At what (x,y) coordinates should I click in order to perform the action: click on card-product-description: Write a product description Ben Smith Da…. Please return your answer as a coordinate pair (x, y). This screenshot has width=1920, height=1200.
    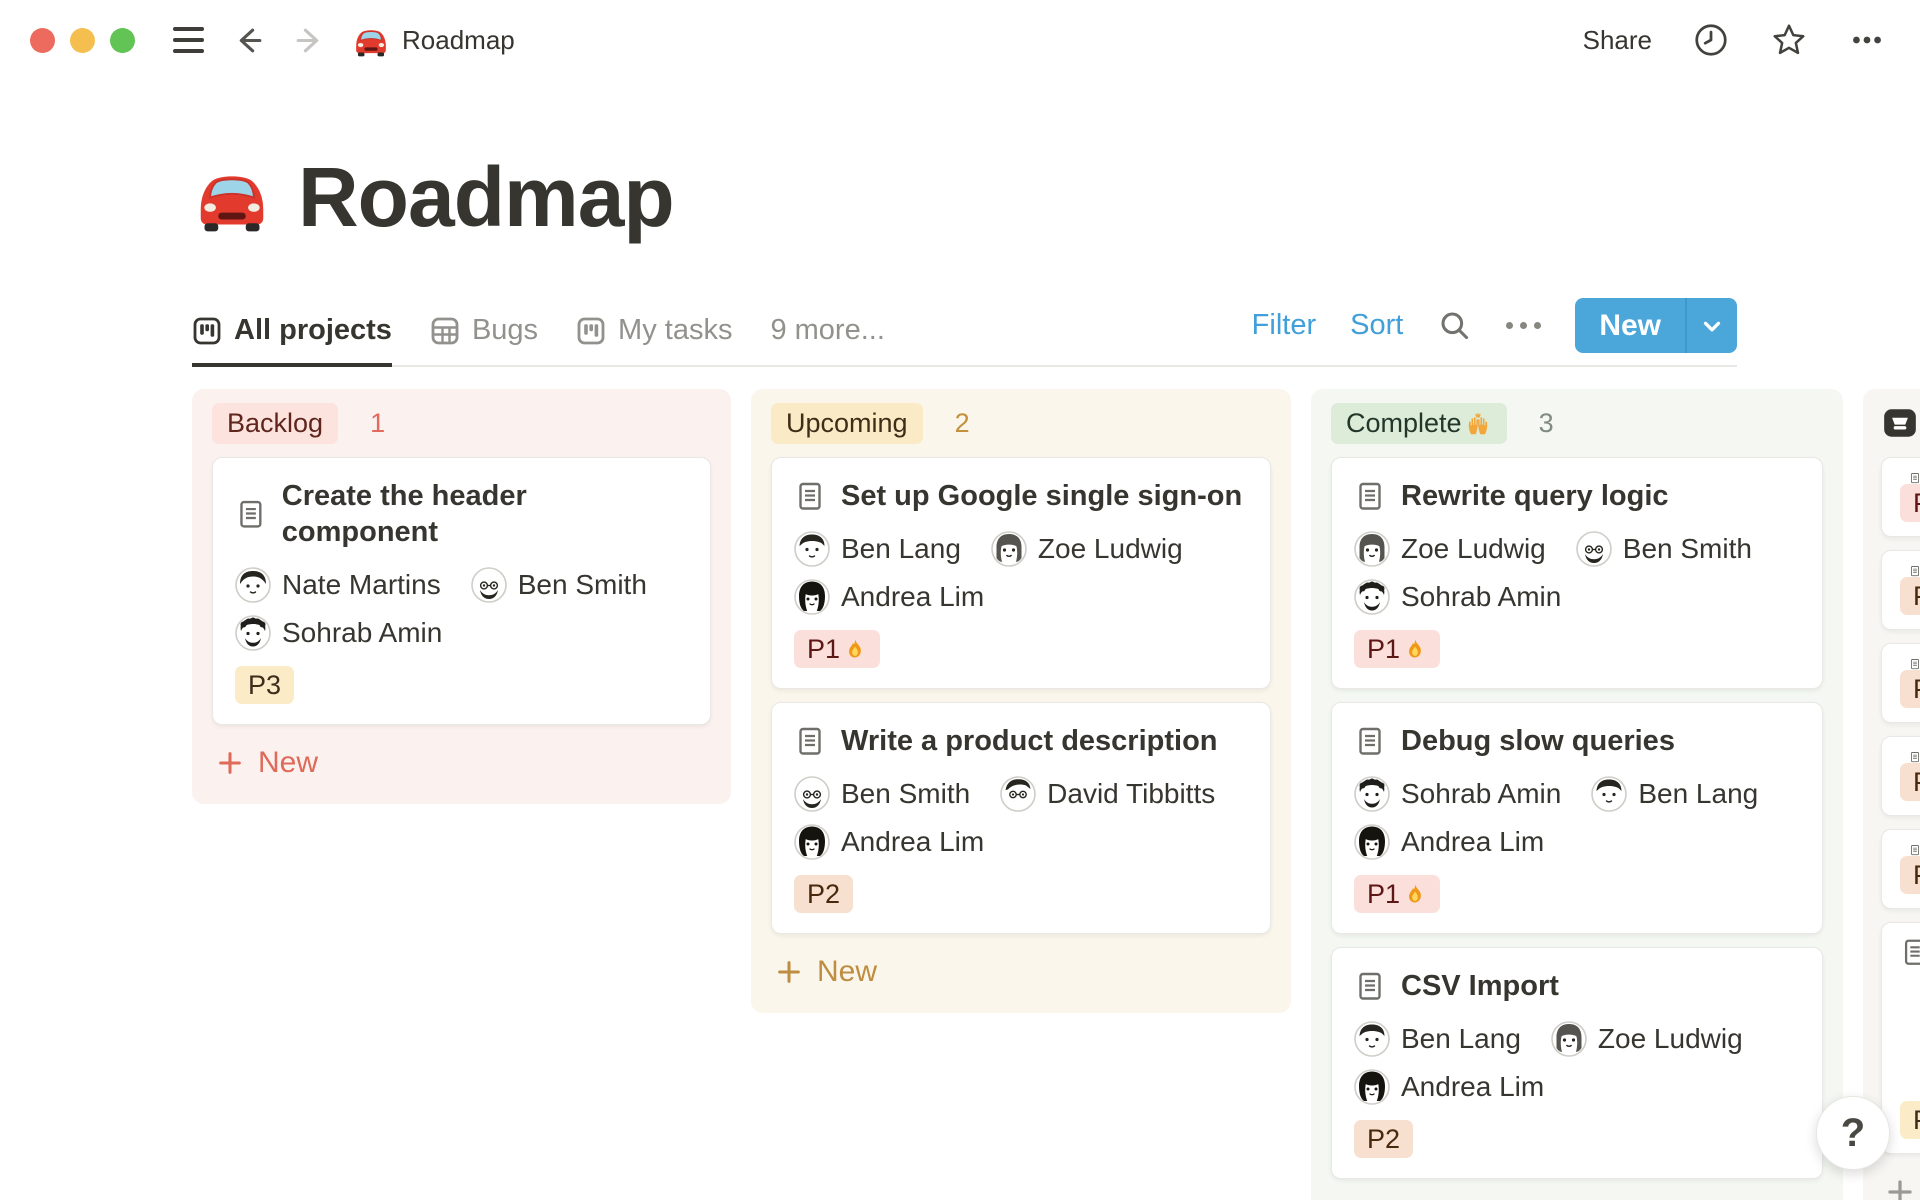
    Looking at the image, I should click on (1021, 818).